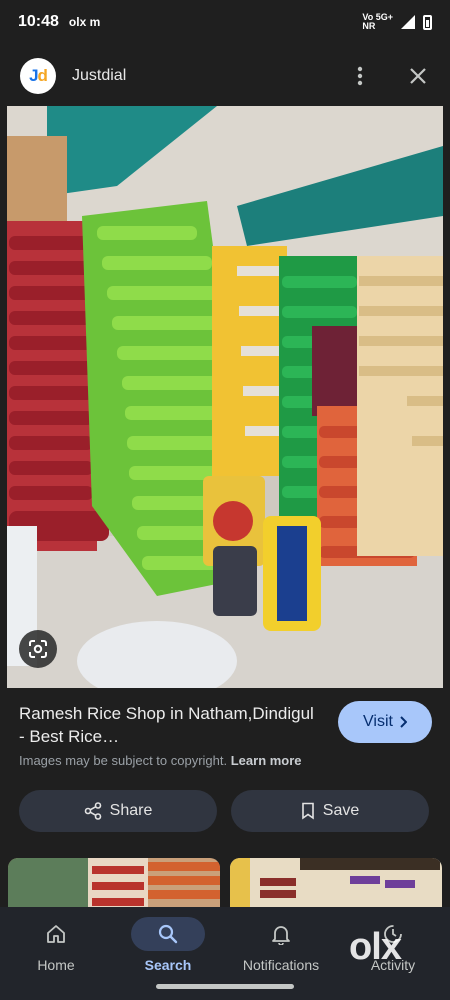 The width and height of the screenshot is (450, 1000). Describe the element at coordinates (408, 22) in the screenshot. I see `signal-icon` at that location.